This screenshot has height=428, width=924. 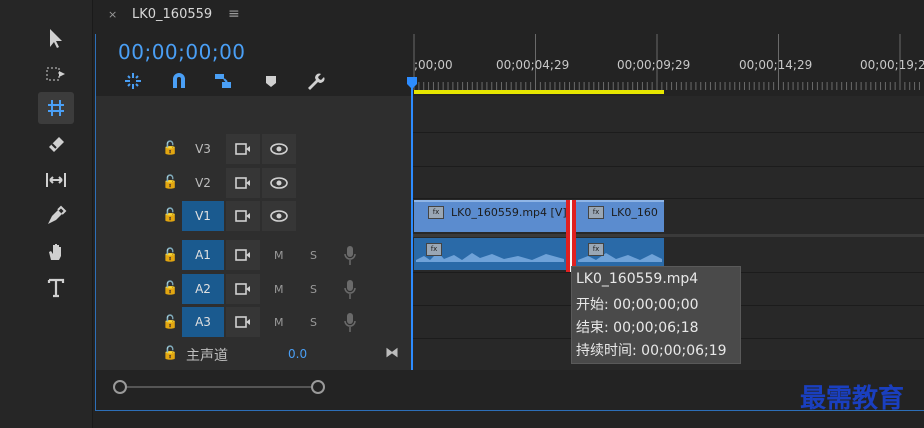 I want to click on add-marker-icon, so click(x=271, y=81).